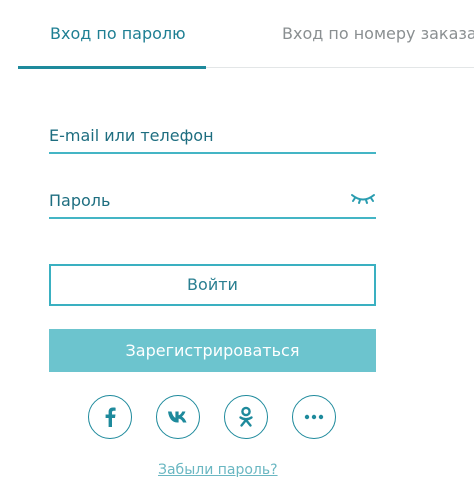 The image size is (474, 503). Describe the element at coordinates (363, 198) in the screenshot. I see `show-password-eye-icon` at that location.